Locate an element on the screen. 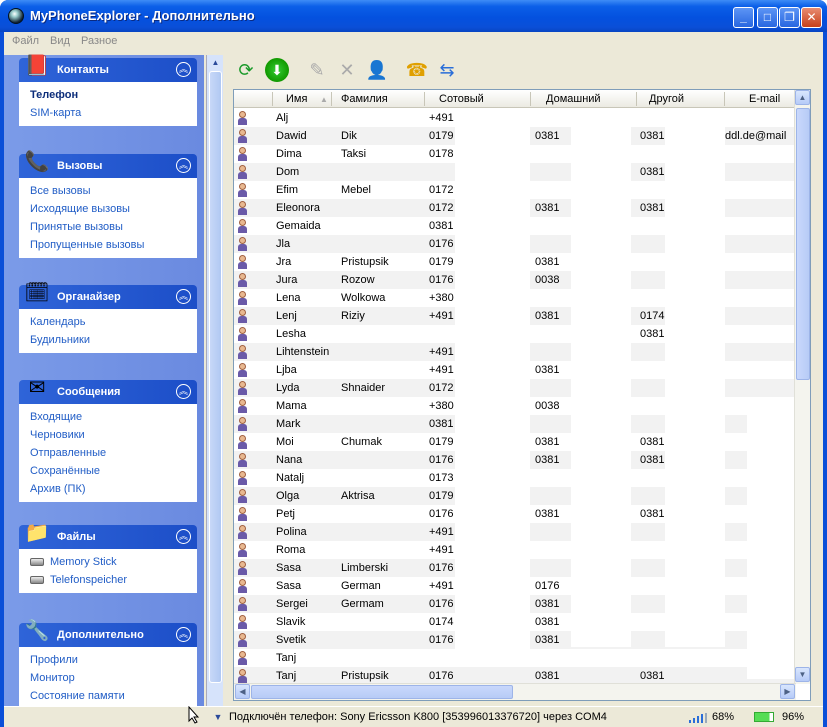 This screenshot has width=827, height=727. vertical-scroll-thumb is located at coordinates (803, 244).